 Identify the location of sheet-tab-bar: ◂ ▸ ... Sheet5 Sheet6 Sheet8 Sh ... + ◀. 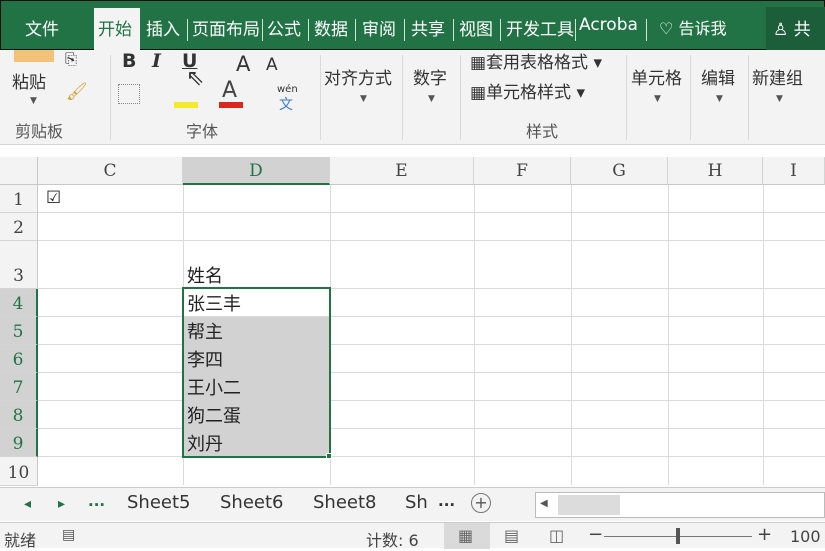
(412, 504).